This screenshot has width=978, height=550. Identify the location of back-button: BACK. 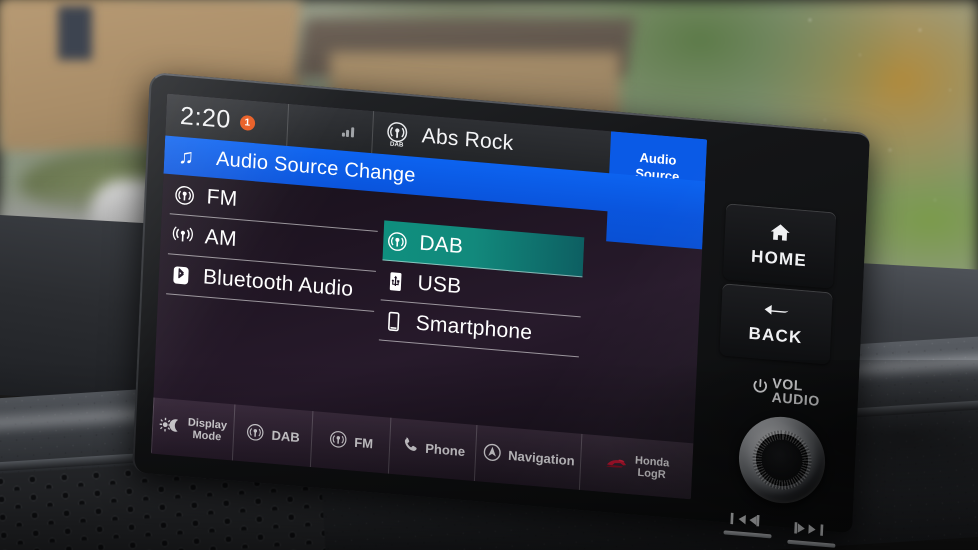
(776, 324).